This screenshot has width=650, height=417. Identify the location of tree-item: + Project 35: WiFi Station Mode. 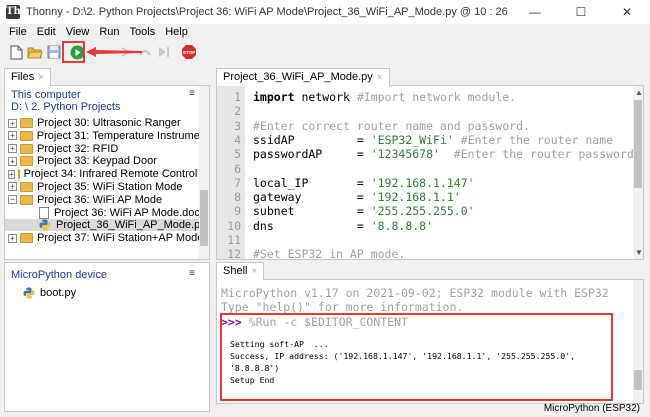
(107, 187).